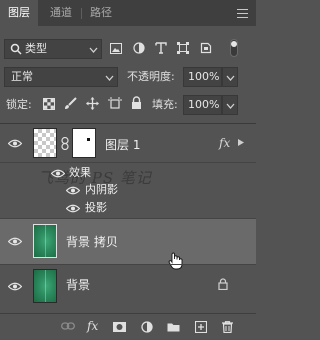  I want to click on tab-layers: 图层, so click(19, 13).